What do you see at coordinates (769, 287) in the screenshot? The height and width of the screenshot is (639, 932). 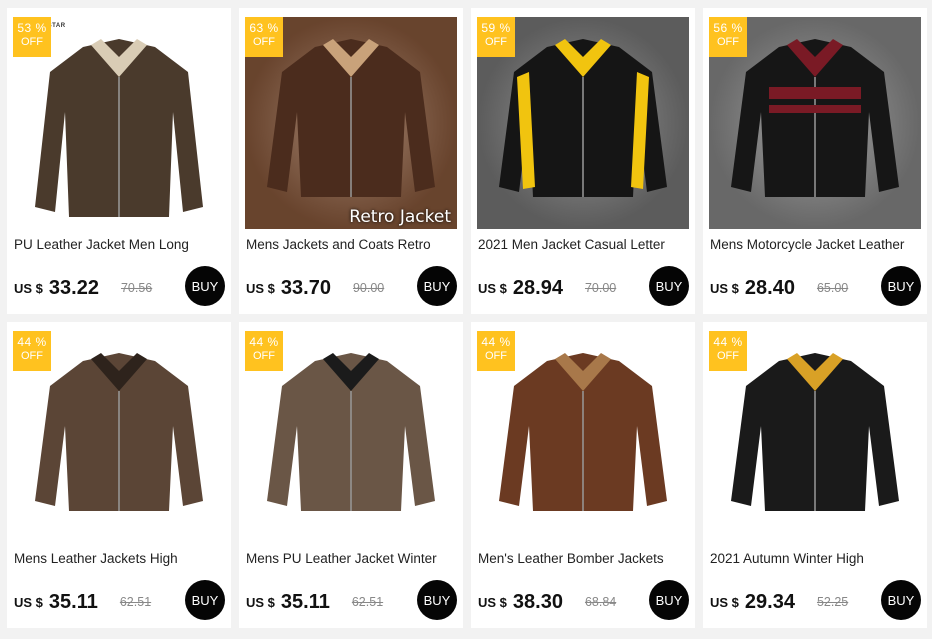 I see `current-price: 28.40` at bounding box center [769, 287].